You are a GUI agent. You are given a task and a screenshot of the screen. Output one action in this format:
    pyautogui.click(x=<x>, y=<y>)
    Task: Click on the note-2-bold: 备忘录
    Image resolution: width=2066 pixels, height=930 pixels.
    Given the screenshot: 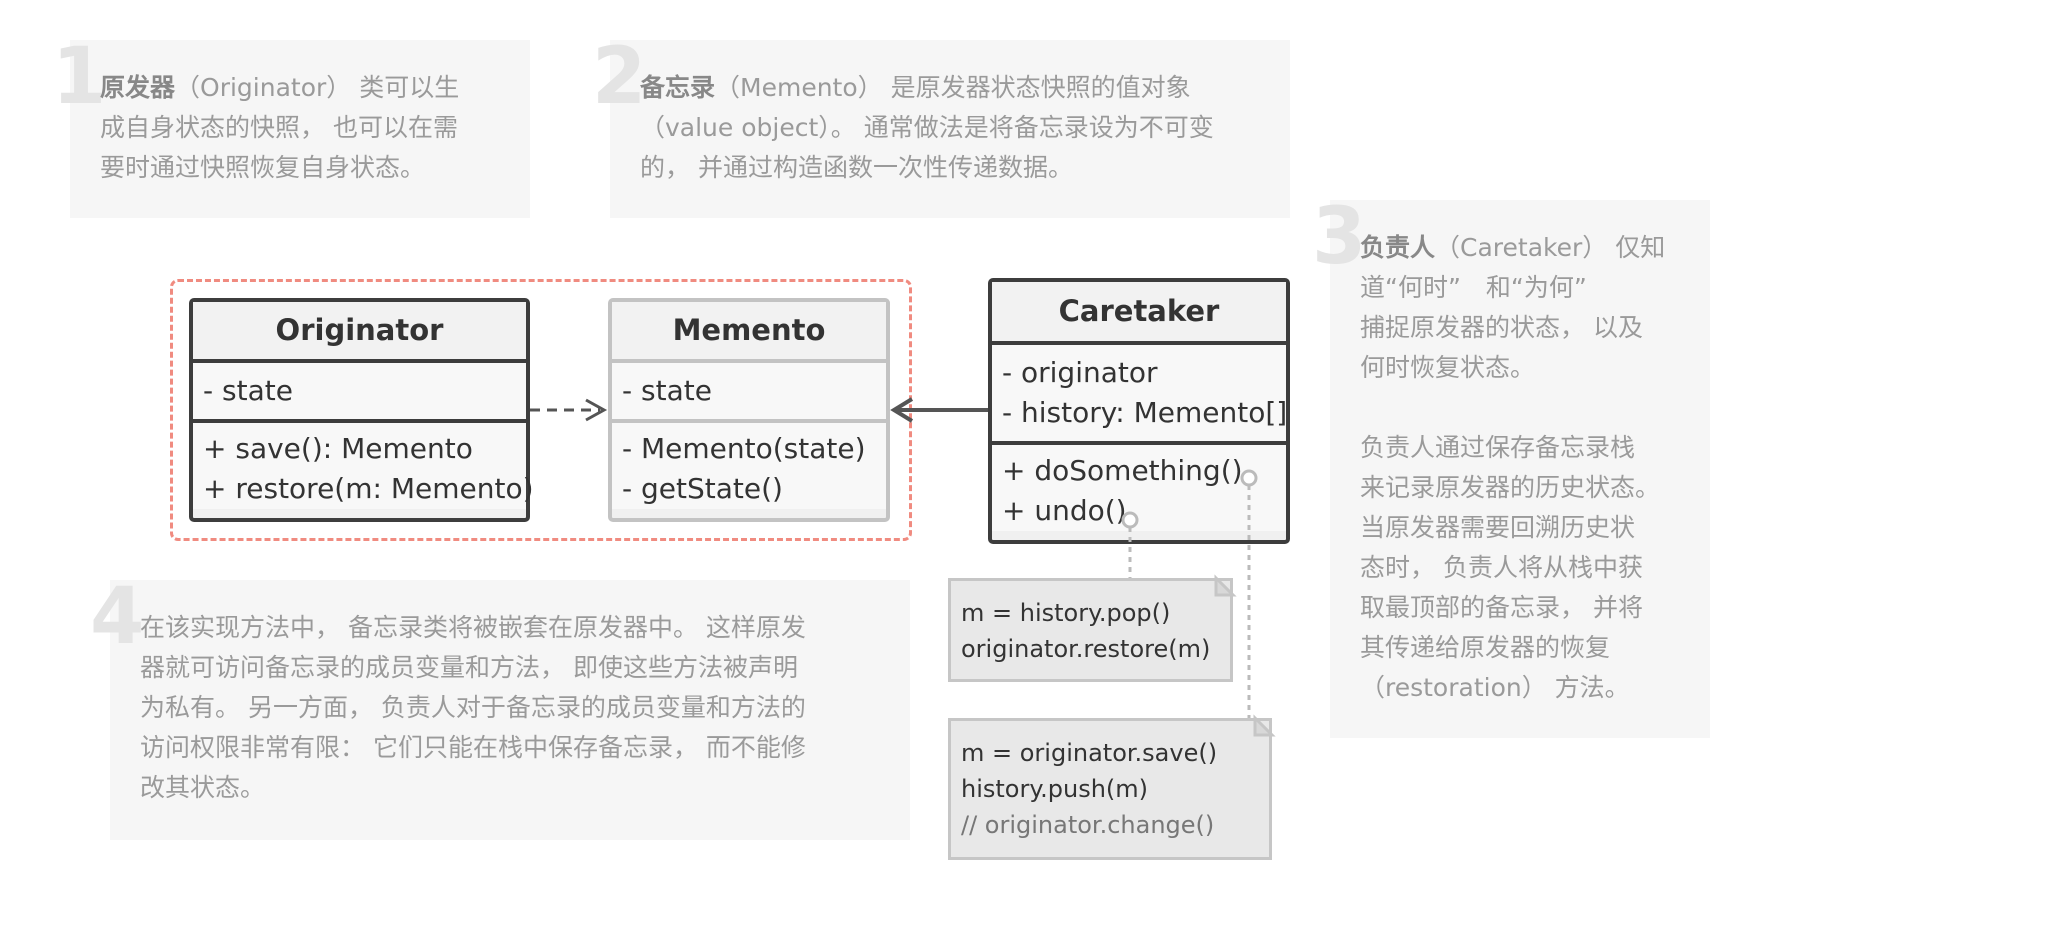 What is the action you would take?
    pyautogui.click(x=678, y=87)
    